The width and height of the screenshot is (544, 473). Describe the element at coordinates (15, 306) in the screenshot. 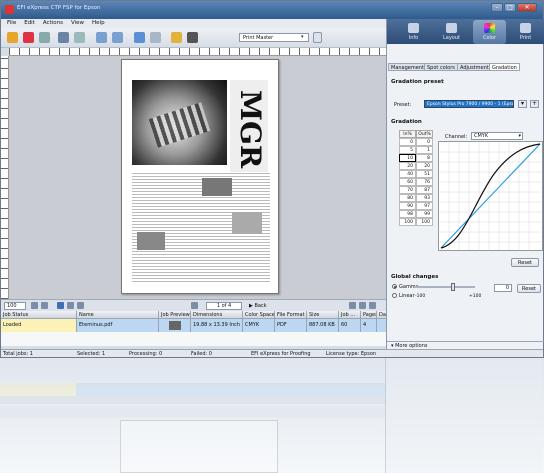

I see `zoom-input: 100` at that location.